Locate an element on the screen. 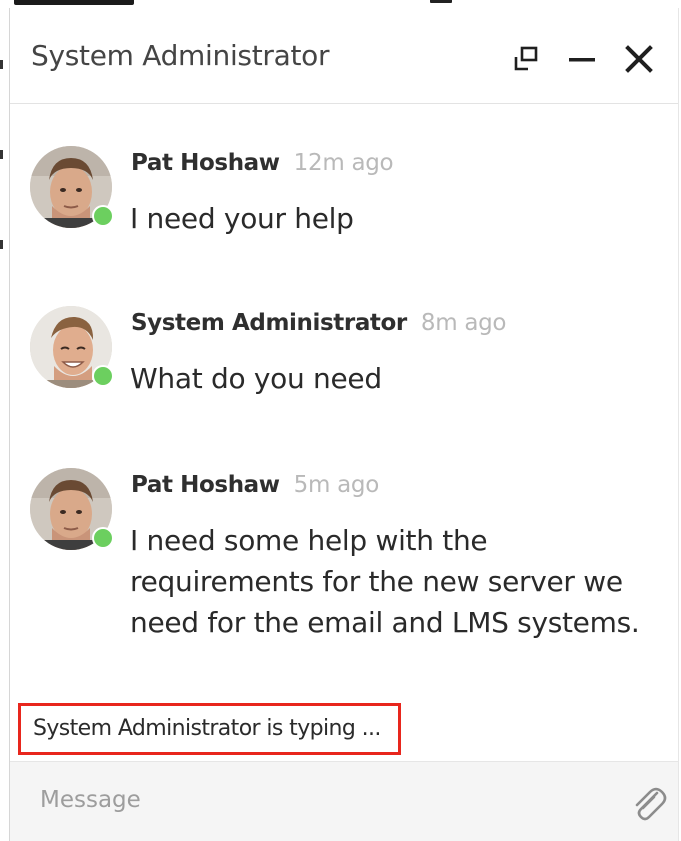 This screenshot has height=841, width=681. close-icon is located at coordinates (639, 59).